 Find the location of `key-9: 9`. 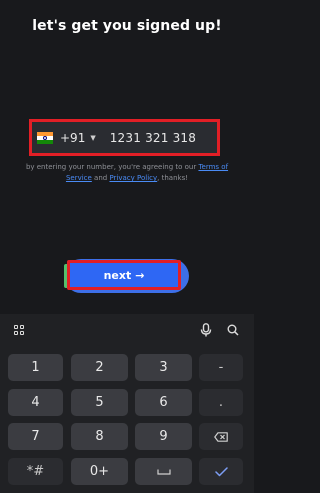

key-9: 9 is located at coordinates (163, 436).